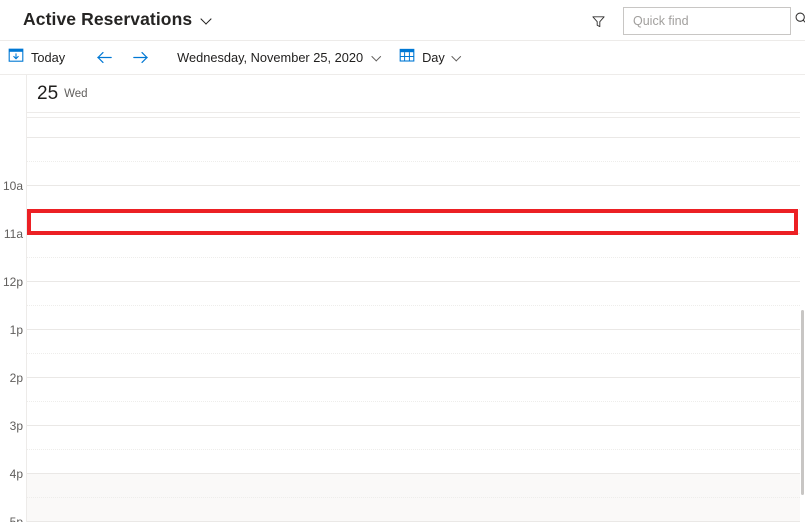 This screenshot has height=522, width=805. Describe the element at coordinates (402, 20) in the screenshot. I see `app-header: Active Reservations` at that location.